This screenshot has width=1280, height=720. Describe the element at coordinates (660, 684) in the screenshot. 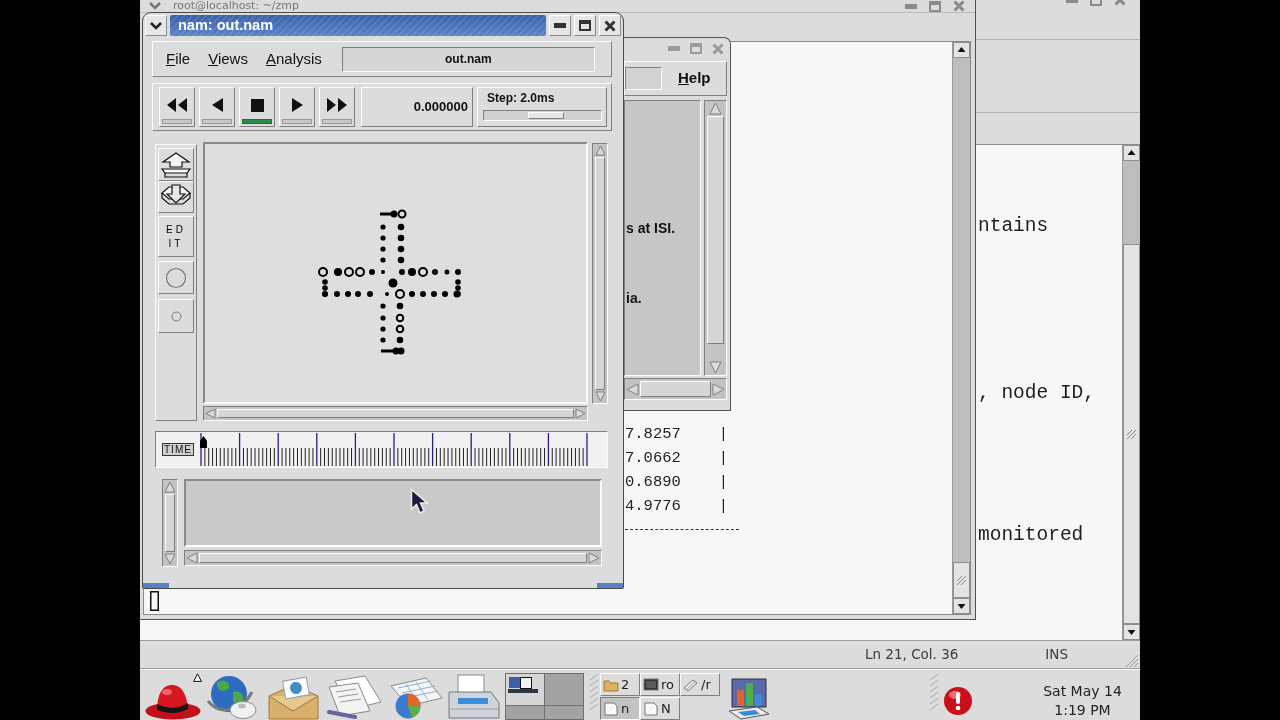

I see `task-button: ro` at that location.